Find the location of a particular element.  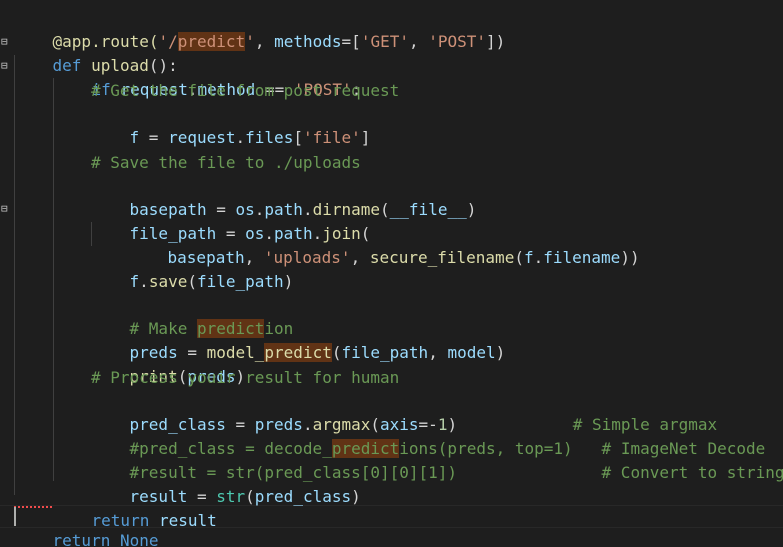

comment-token: # Convert to string is located at coordinates (620, 472).